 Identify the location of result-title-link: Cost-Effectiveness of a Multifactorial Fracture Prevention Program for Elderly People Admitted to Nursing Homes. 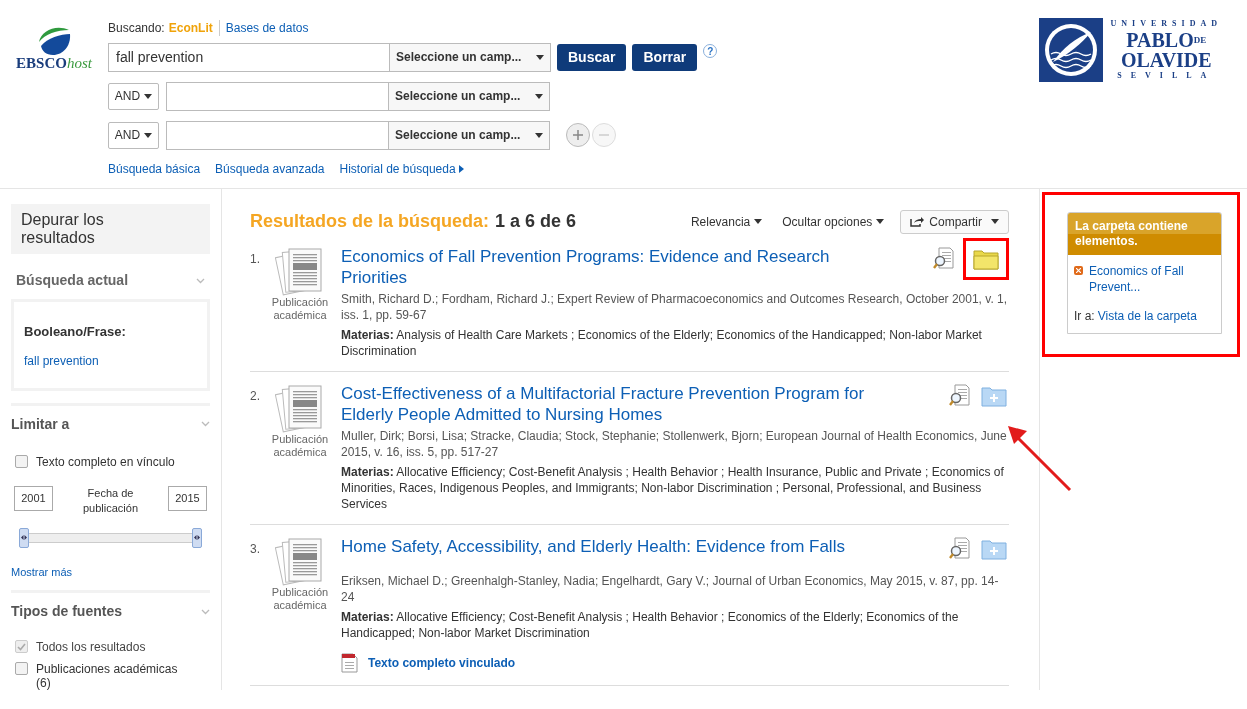
(611, 404).